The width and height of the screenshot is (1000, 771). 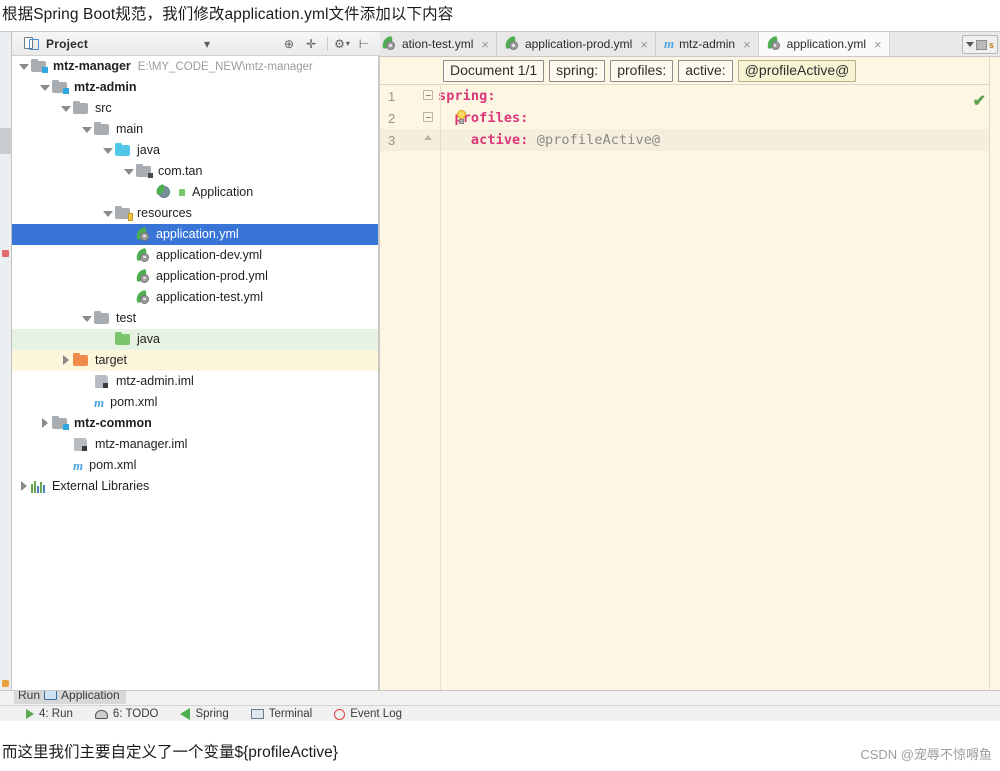 What do you see at coordinates (364, 44) in the screenshot?
I see `hide-panel-icon: ⊢` at bounding box center [364, 44].